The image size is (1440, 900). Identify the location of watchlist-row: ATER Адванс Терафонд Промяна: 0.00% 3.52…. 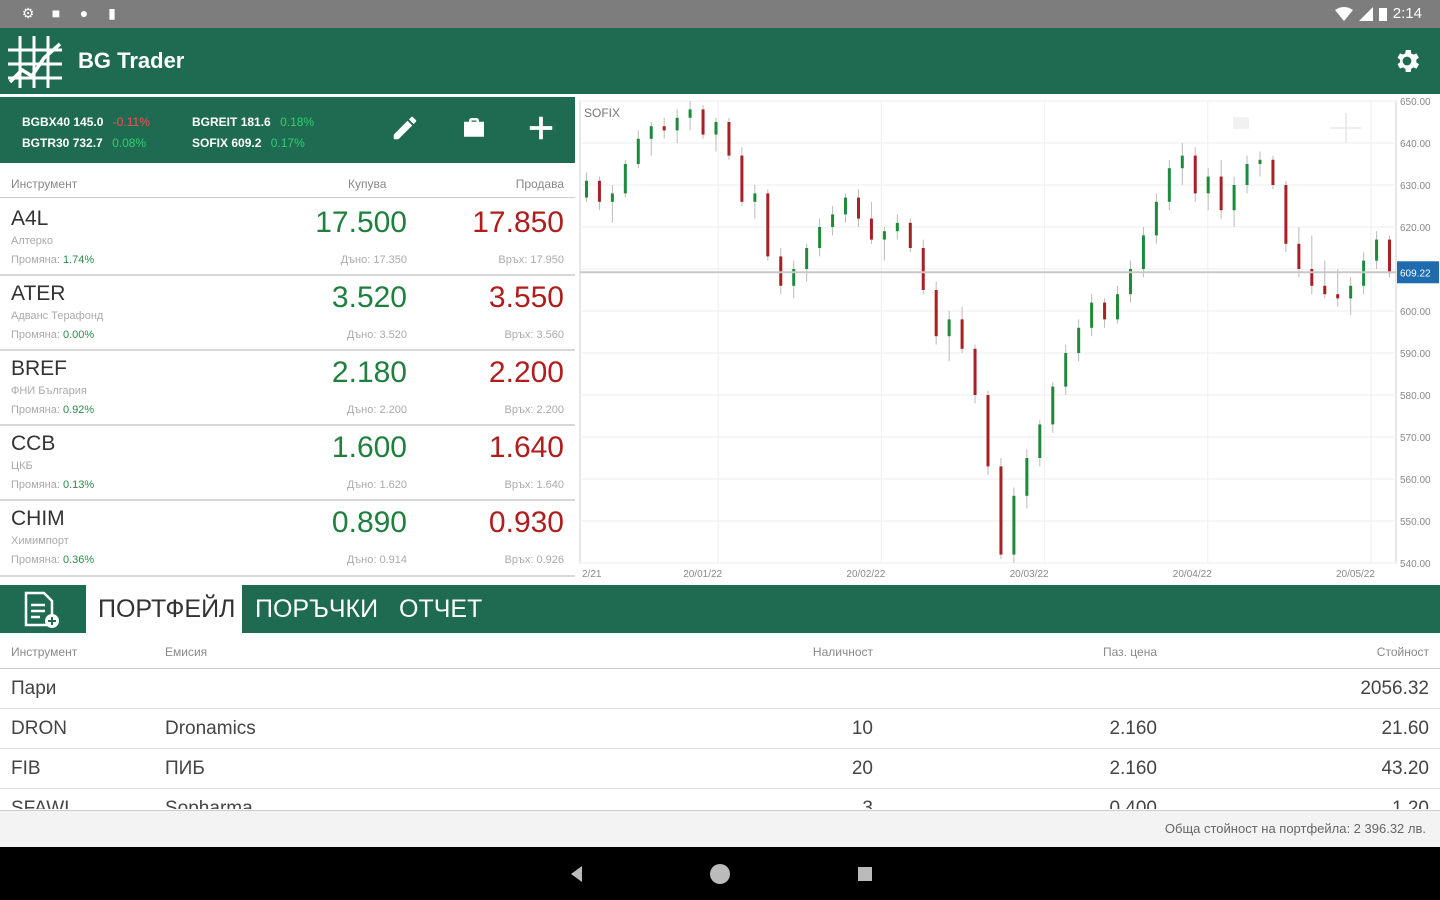
(287, 313).